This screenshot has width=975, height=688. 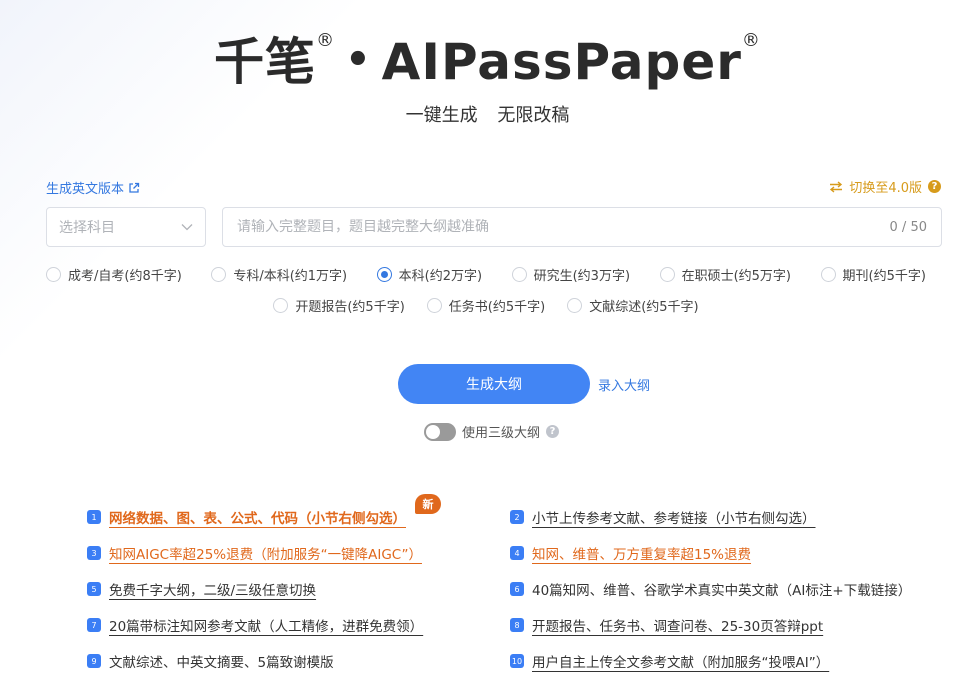 I want to click on switch-version-link: 切换至4.0版 ?, so click(x=885, y=186).